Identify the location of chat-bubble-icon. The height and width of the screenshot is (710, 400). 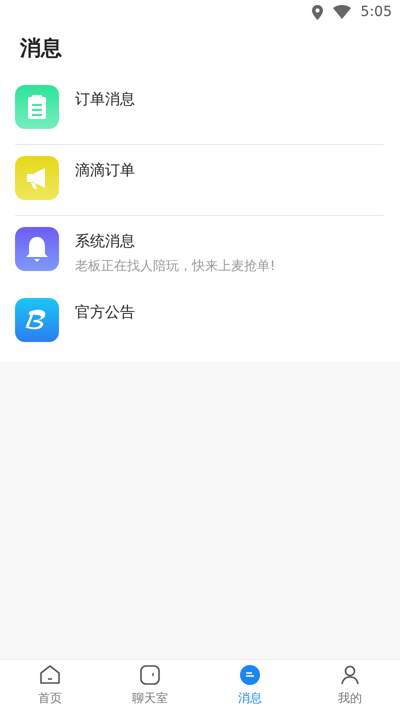
(250, 675).